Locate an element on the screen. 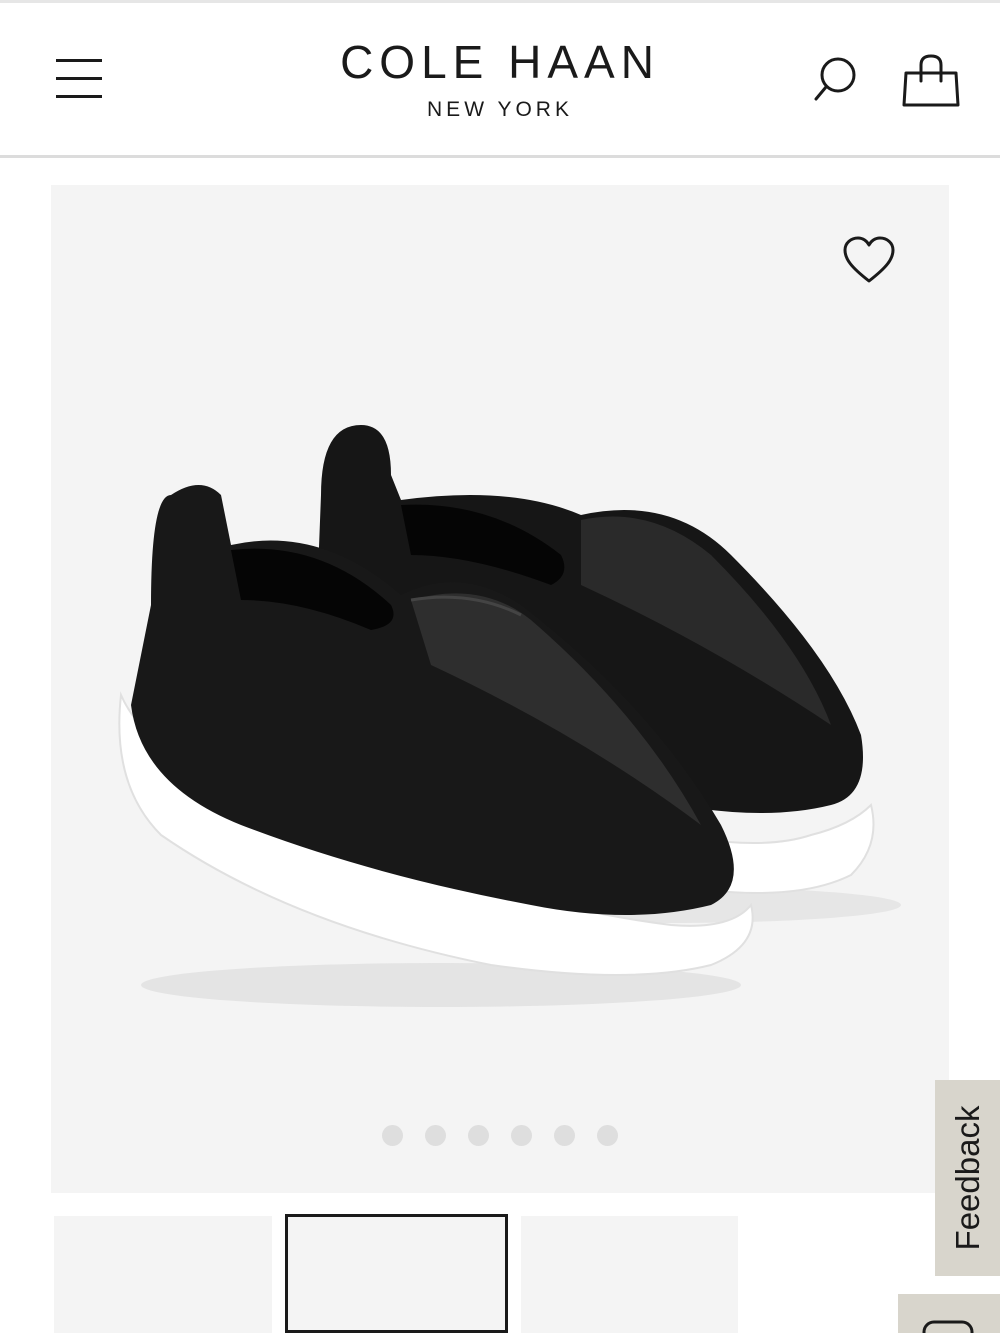  feedback-label: Feedback is located at coordinates (967, 1178).